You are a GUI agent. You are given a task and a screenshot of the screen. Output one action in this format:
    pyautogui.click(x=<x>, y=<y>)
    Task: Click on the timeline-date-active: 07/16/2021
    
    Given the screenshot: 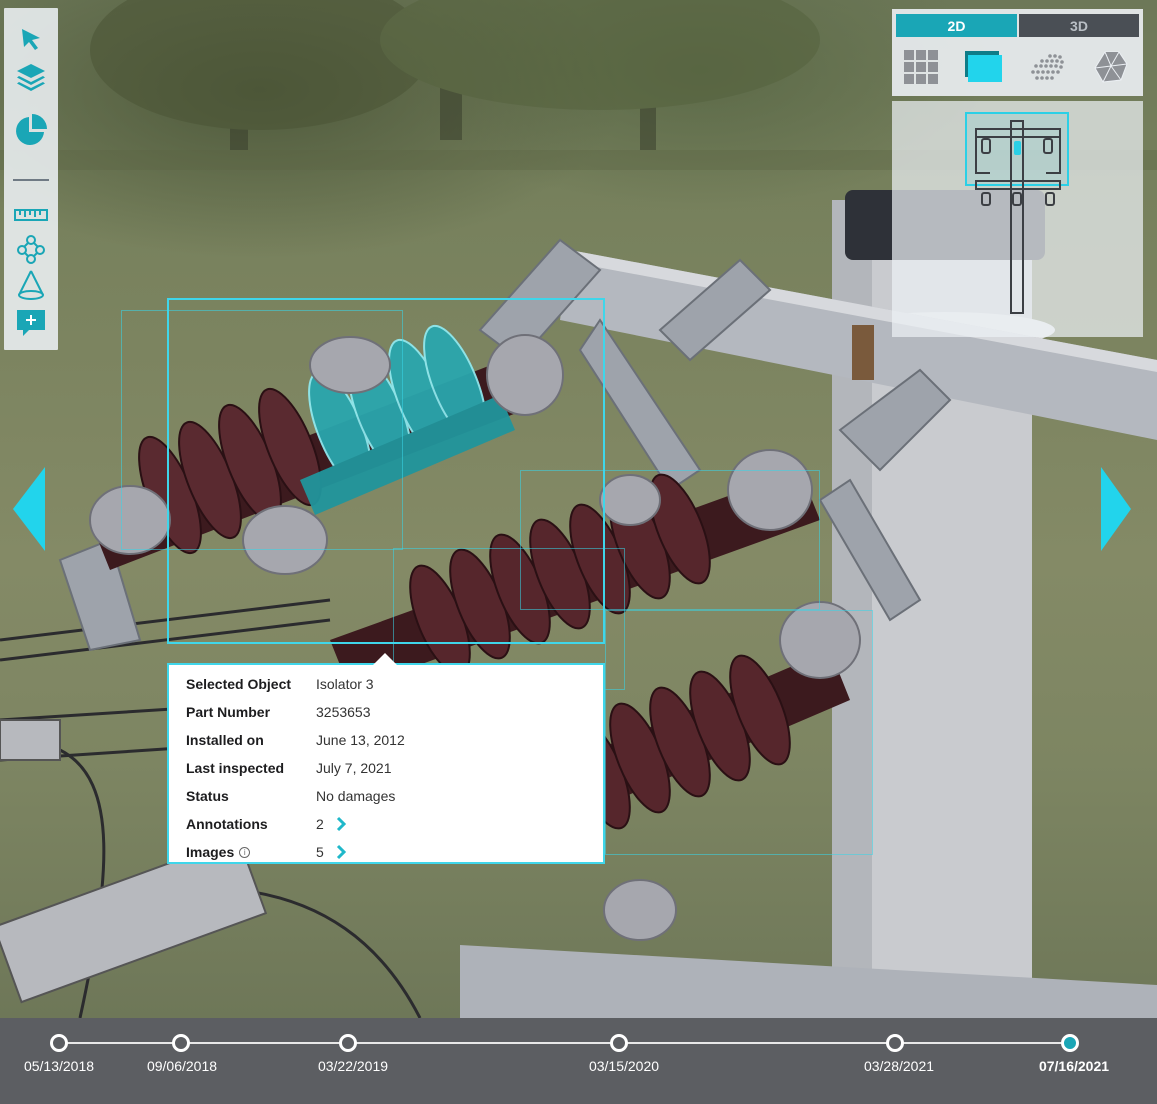 What is the action you would take?
    pyautogui.click(x=1074, y=1066)
    